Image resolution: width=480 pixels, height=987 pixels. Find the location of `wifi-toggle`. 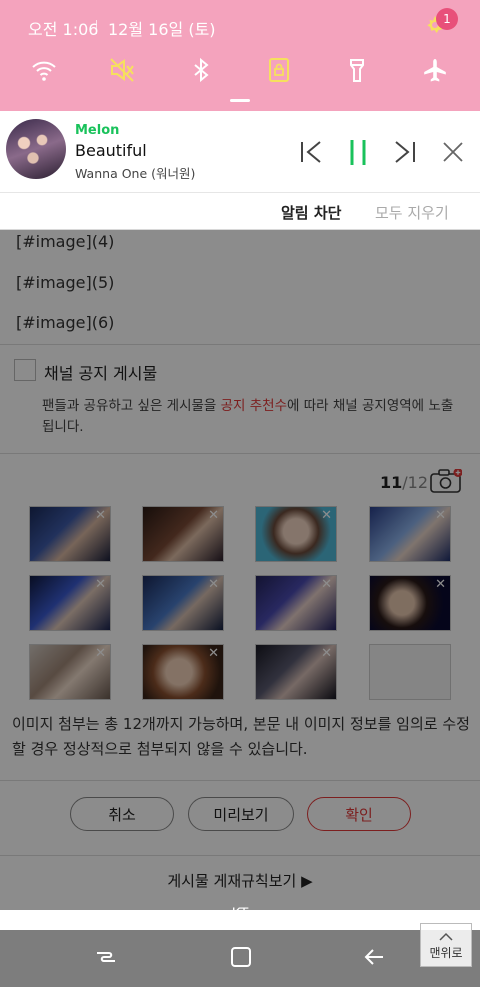

wifi-toggle is located at coordinates (44, 70).